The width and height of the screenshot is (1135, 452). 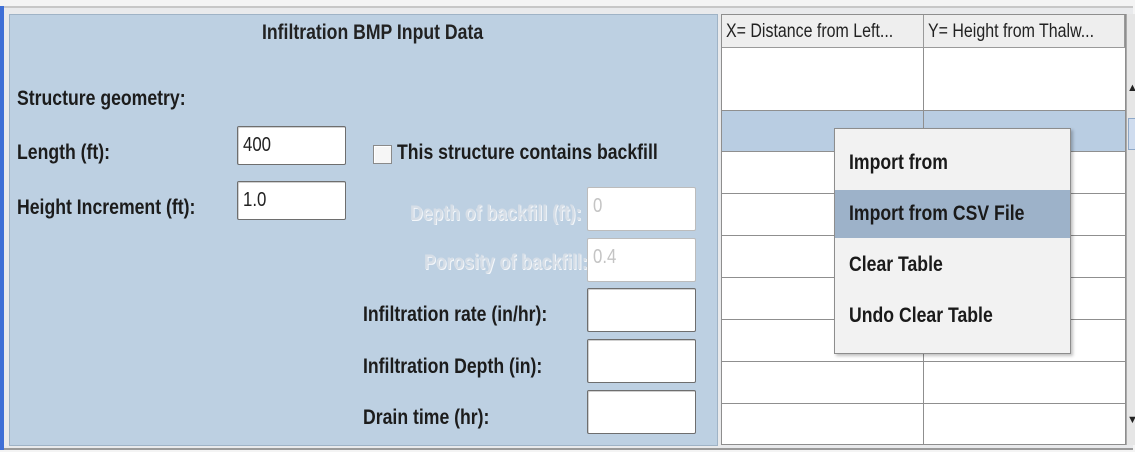 I want to click on menu-item-clear-table: Clear Table, so click(x=952, y=265).